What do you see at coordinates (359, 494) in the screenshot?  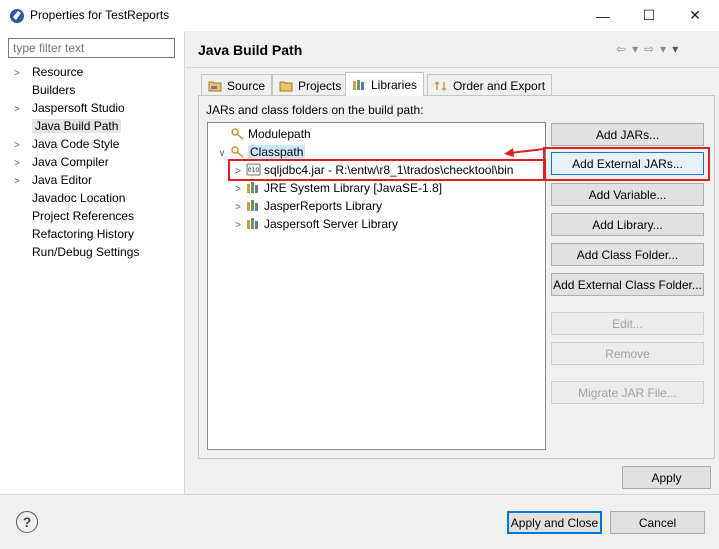 I see `footer-divider` at bounding box center [359, 494].